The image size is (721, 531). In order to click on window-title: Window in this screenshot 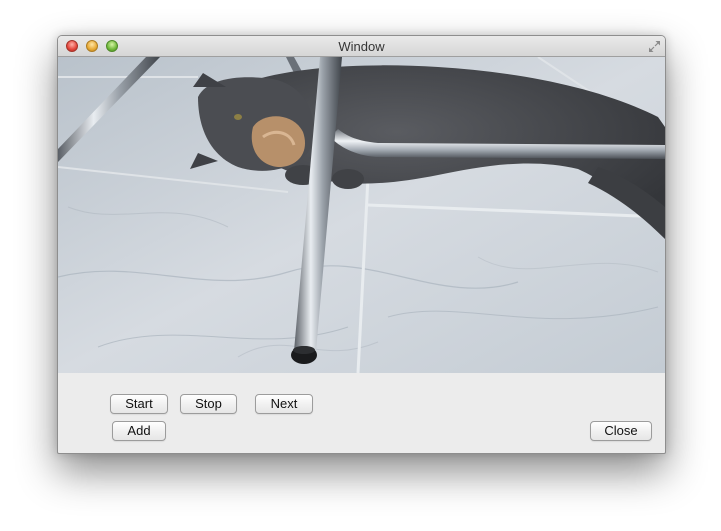, I will do `click(361, 46)`.